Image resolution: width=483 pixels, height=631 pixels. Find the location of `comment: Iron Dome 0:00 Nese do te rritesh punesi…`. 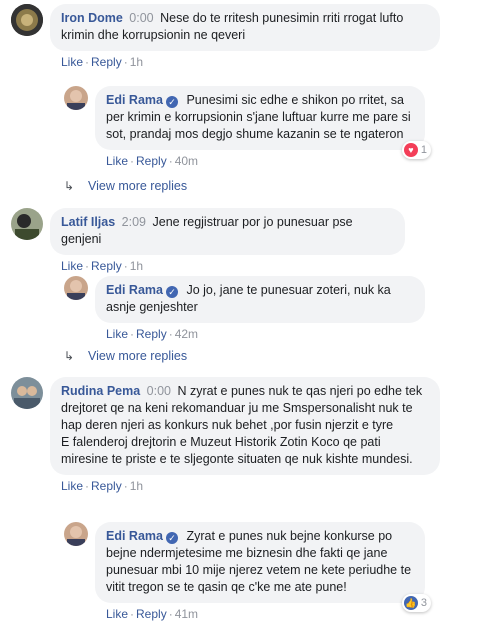

comment: Iron Dome 0:00 Nese do te rritesh punesi… is located at coordinates (225, 37).